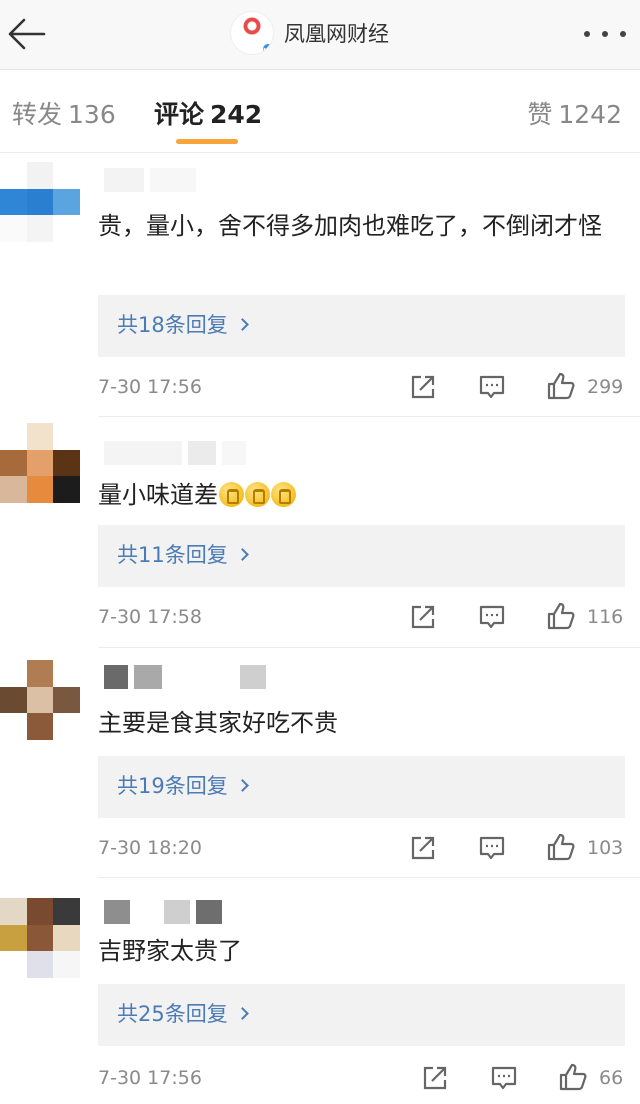 The width and height of the screenshot is (640, 1104). I want to click on back-button, so click(27, 35).